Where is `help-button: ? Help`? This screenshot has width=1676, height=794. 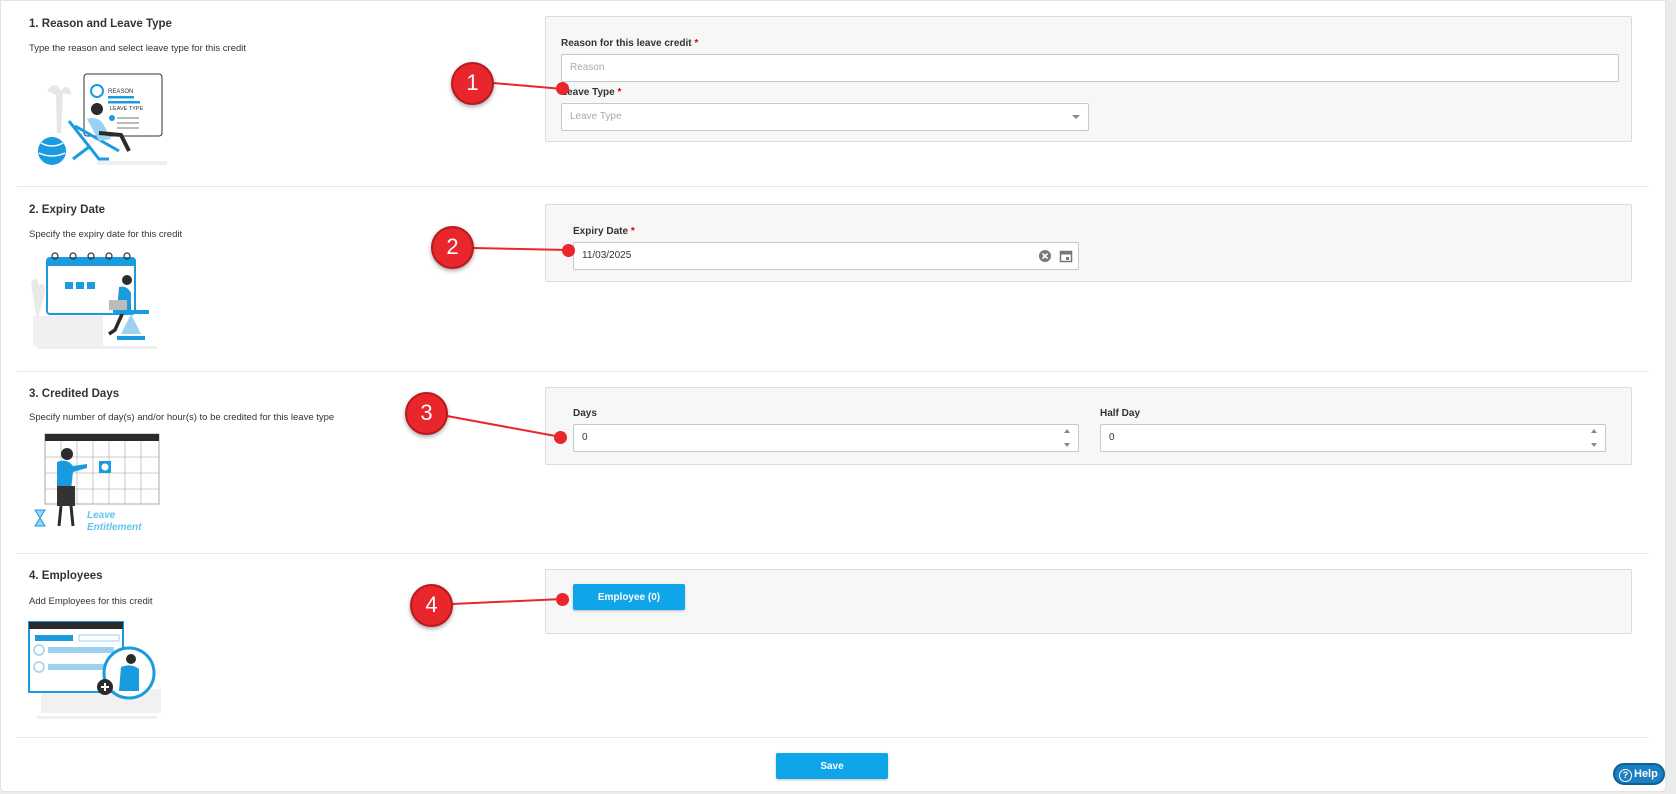 help-button: ? Help is located at coordinates (1639, 774).